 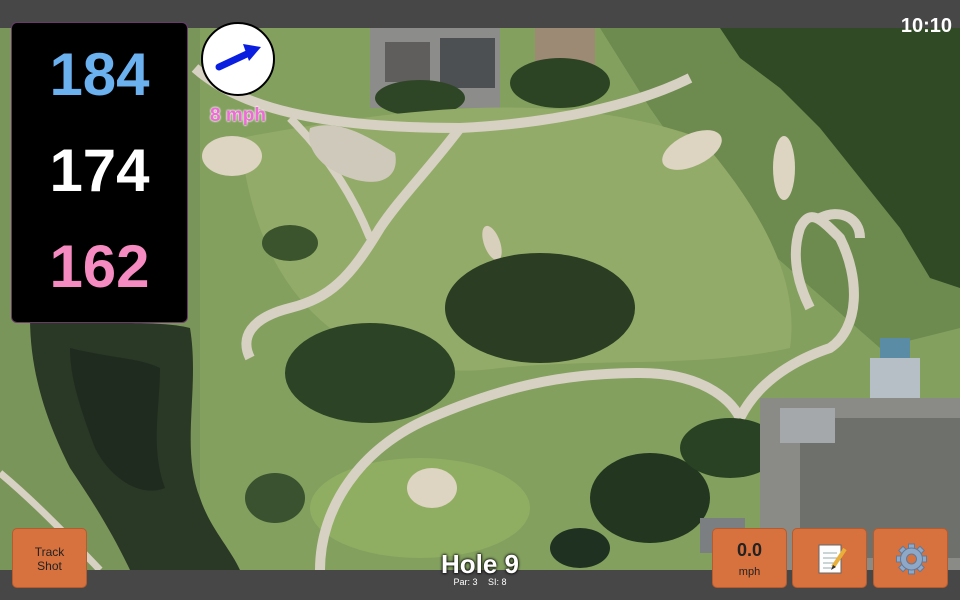 I want to click on track-shot-label-line2: Shot, so click(x=49, y=566).